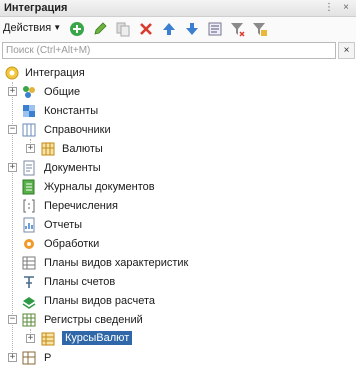 The width and height of the screenshot is (356, 368). I want to click on common-icon, so click(29, 92).